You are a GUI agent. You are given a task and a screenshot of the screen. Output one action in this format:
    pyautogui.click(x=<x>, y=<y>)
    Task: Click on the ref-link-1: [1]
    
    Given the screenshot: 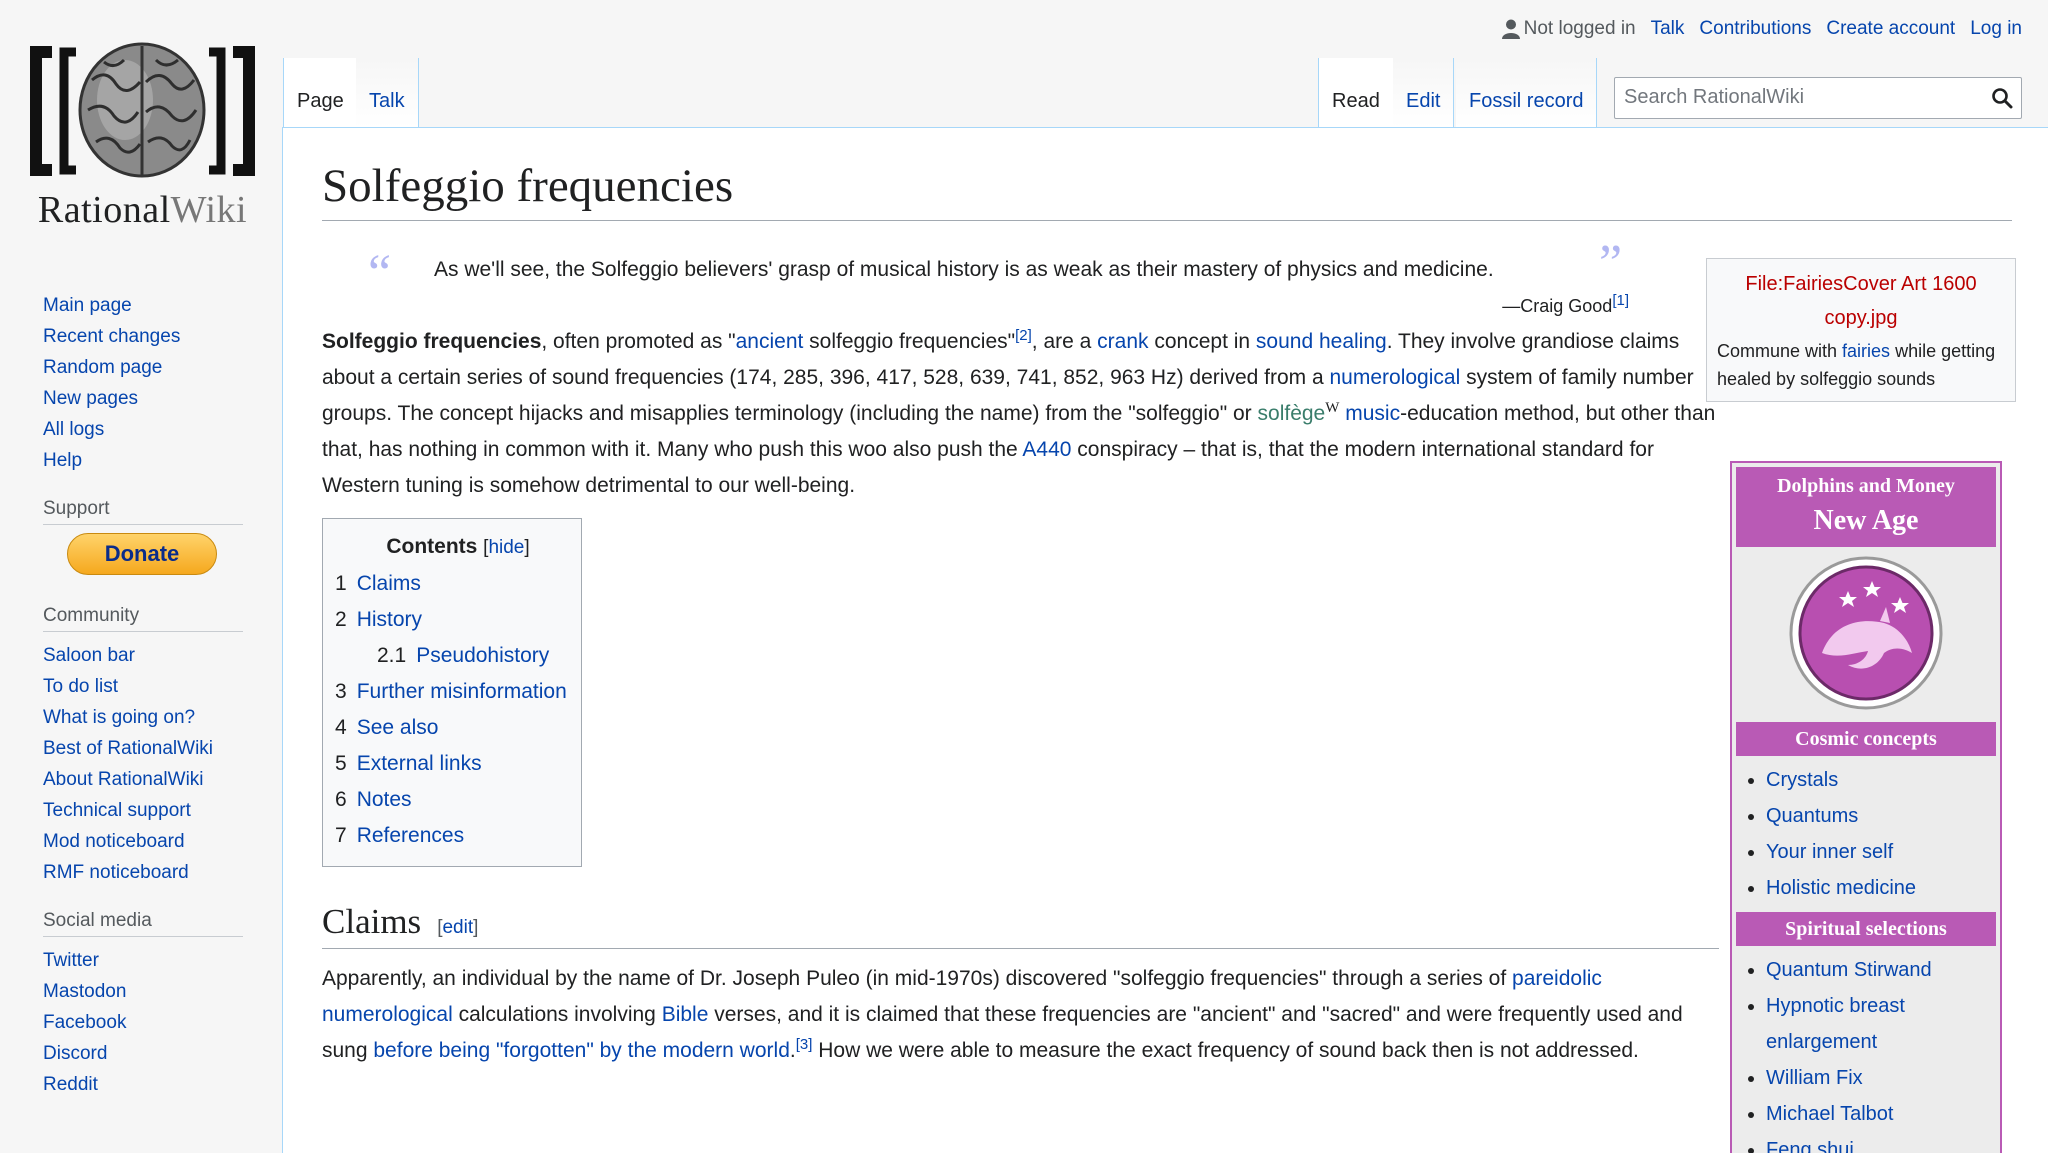 What is the action you would take?
    pyautogui.click(x=1620, y=300)
    